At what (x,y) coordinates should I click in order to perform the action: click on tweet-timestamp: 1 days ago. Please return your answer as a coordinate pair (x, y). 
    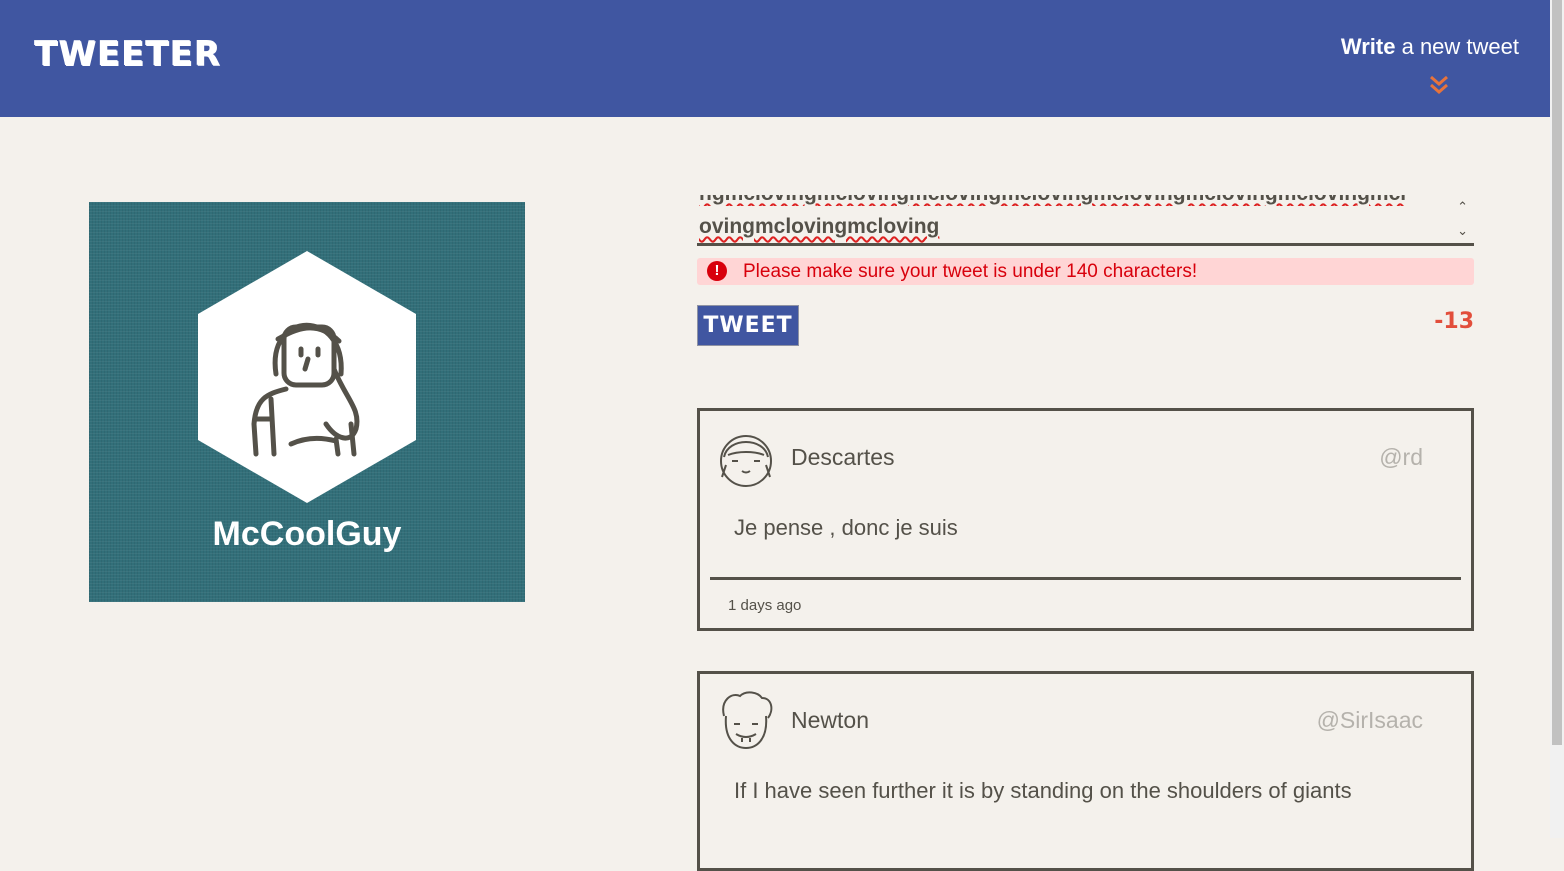
    Looking at the image, I should click on (765, 605).